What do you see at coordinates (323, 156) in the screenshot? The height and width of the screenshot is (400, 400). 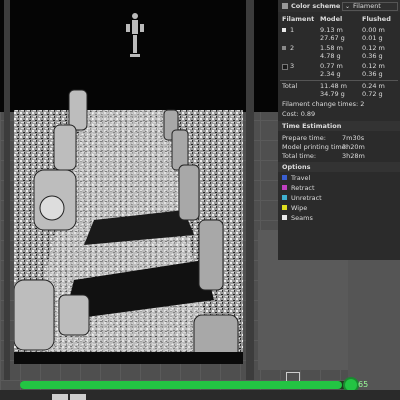 I see `total-time-row: Total time: 3h28m` at bounding box center [323, 156].